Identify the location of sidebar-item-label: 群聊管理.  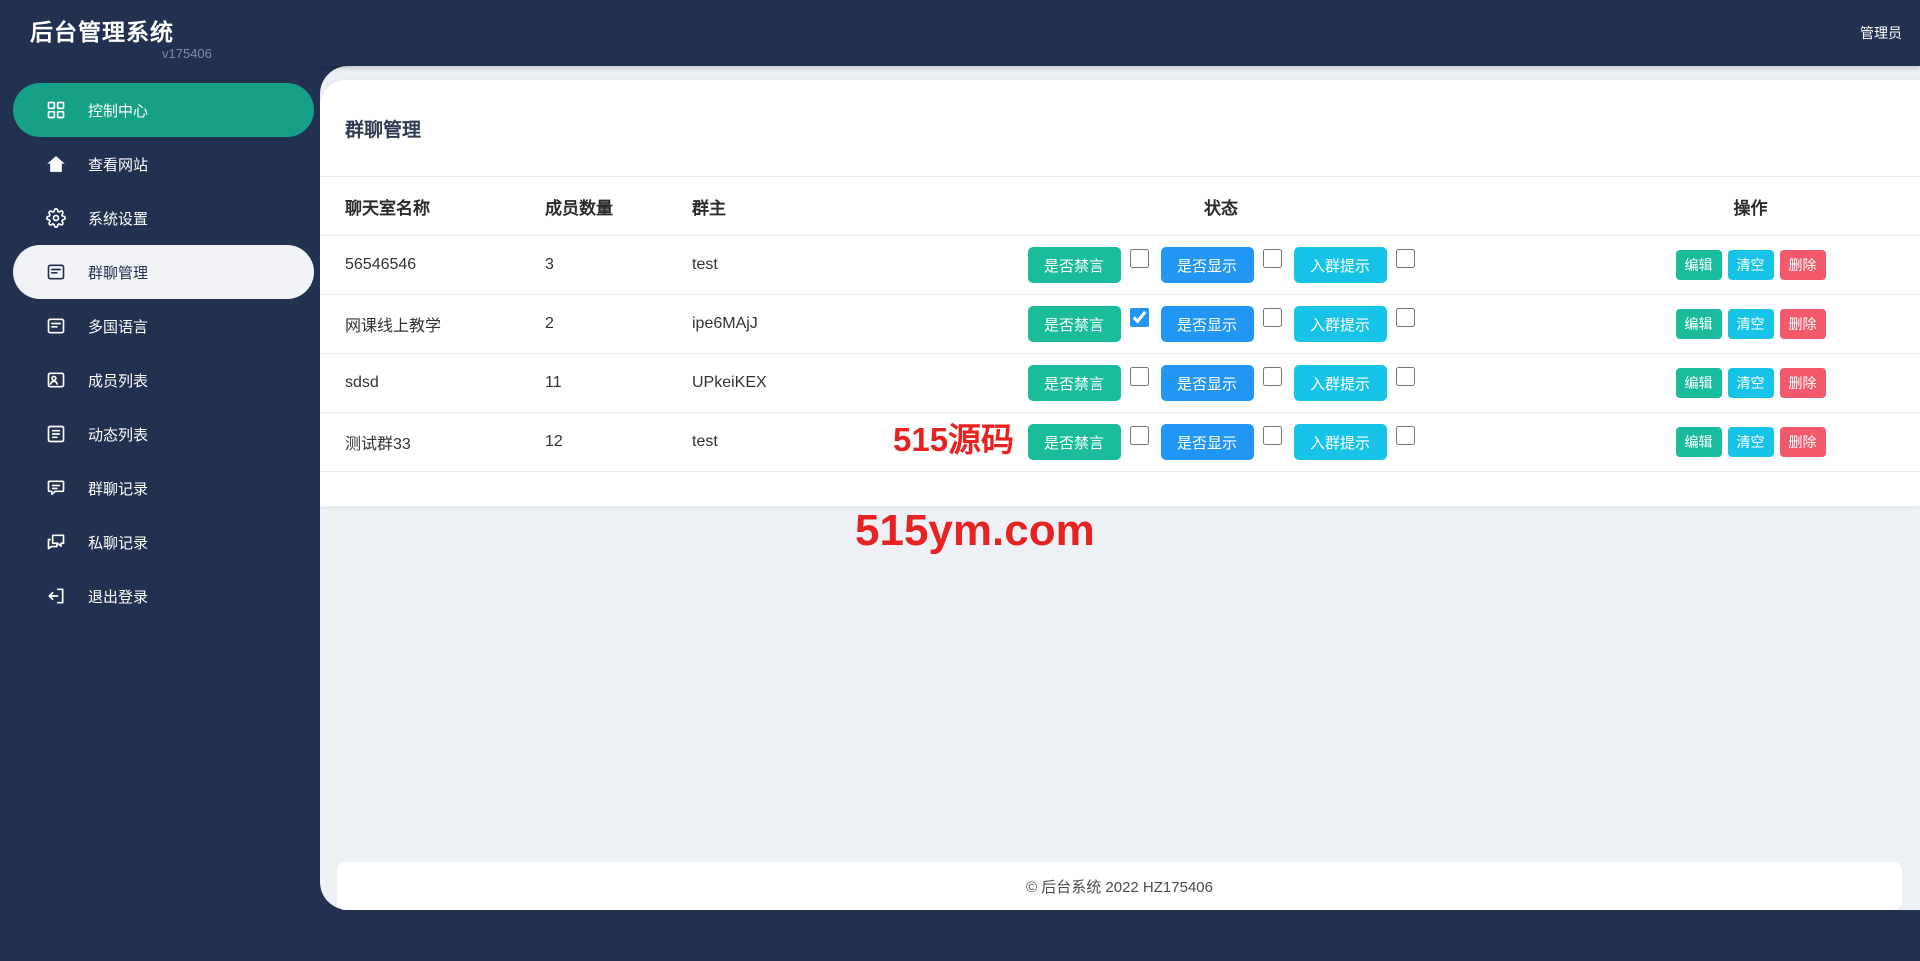
(118, 273).